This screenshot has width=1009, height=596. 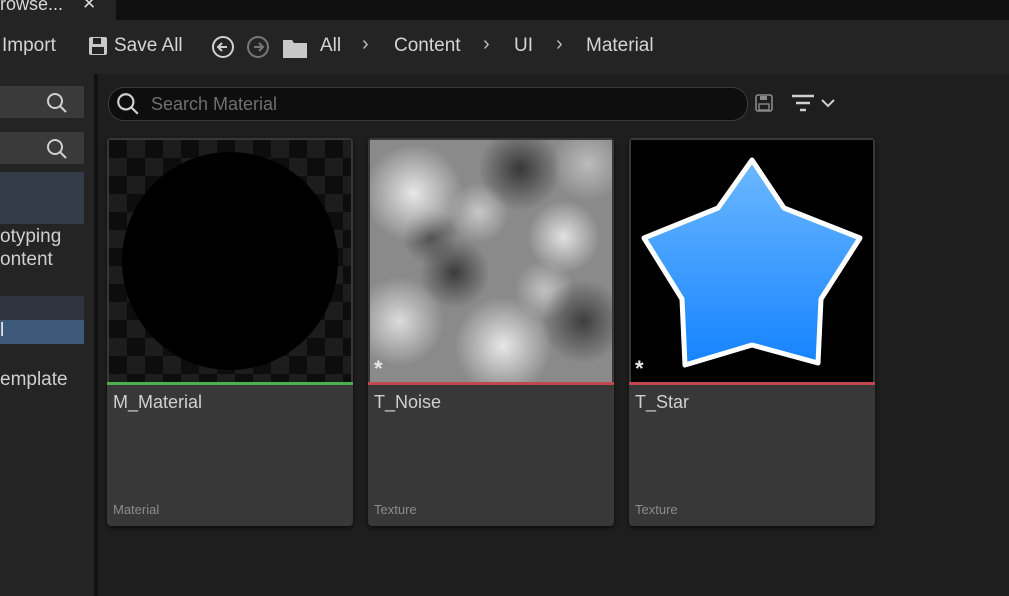 I want to click on breadcrumb-item: All, so click(x=330, y=46).